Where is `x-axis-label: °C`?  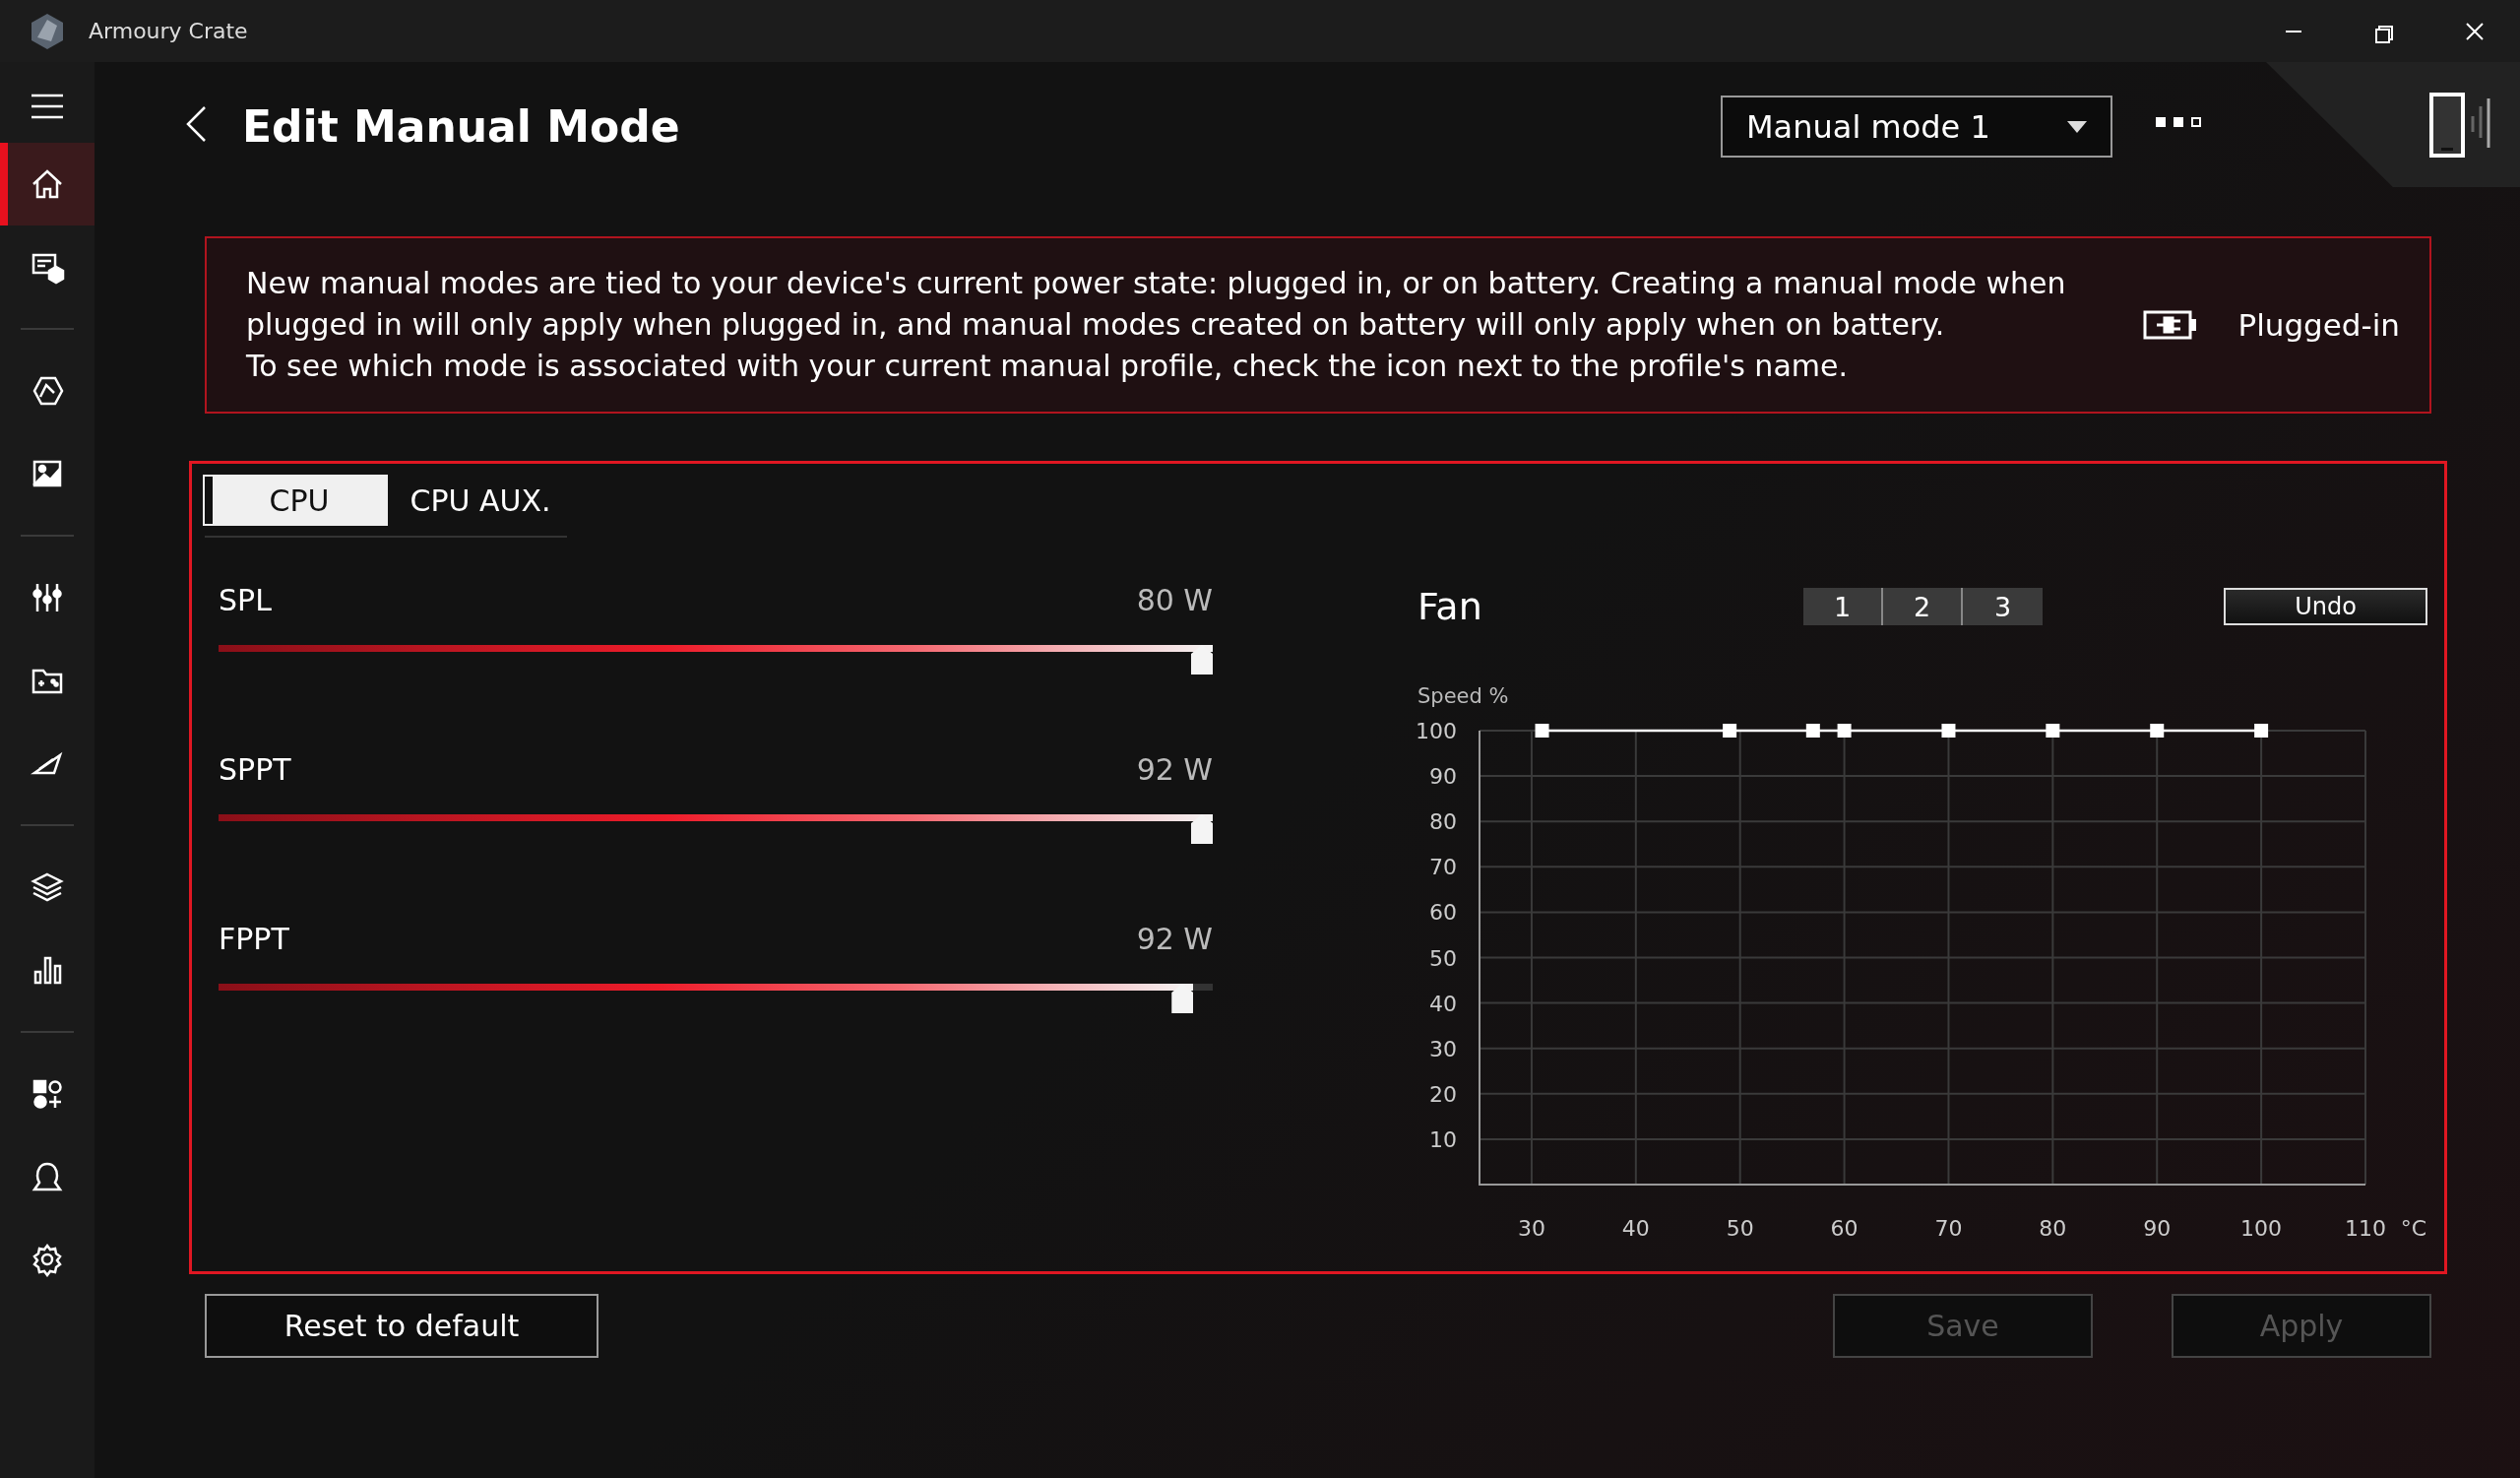
x-axis-label: °C is located at coordinates (2413, 1228).